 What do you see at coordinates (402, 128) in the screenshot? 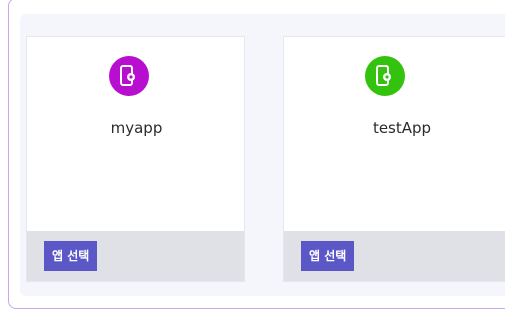
I see `app-name: testApp` at bounding box center [402, 128].